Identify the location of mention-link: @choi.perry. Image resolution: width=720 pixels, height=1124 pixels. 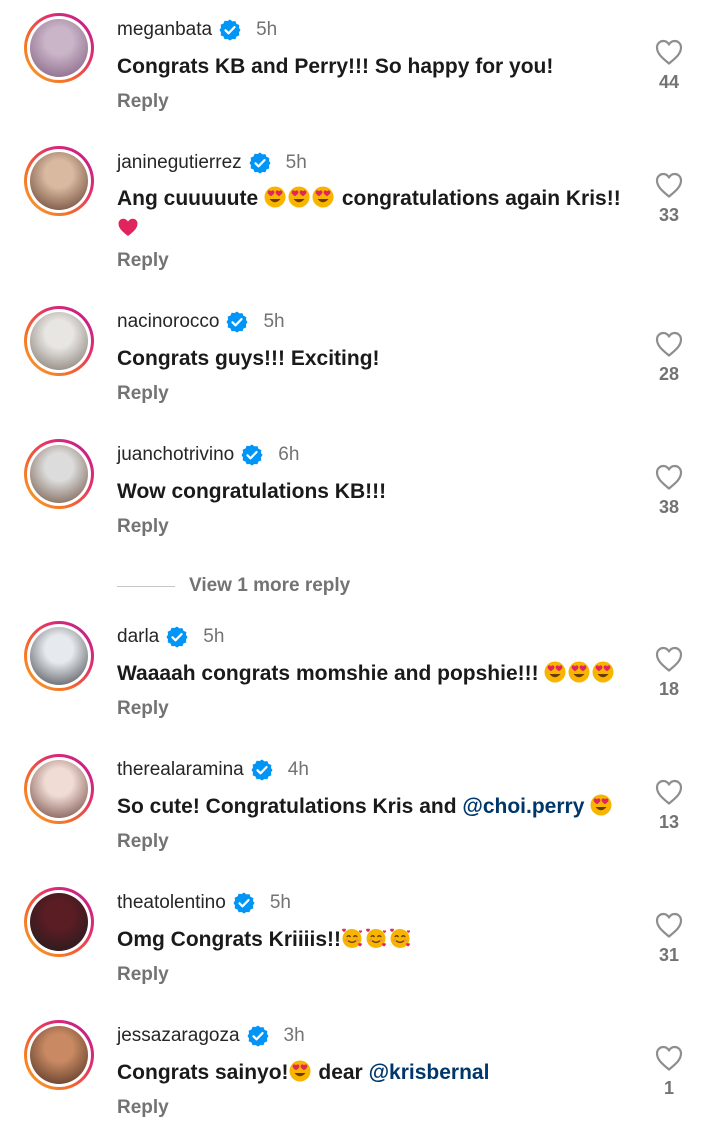
(523, 806).